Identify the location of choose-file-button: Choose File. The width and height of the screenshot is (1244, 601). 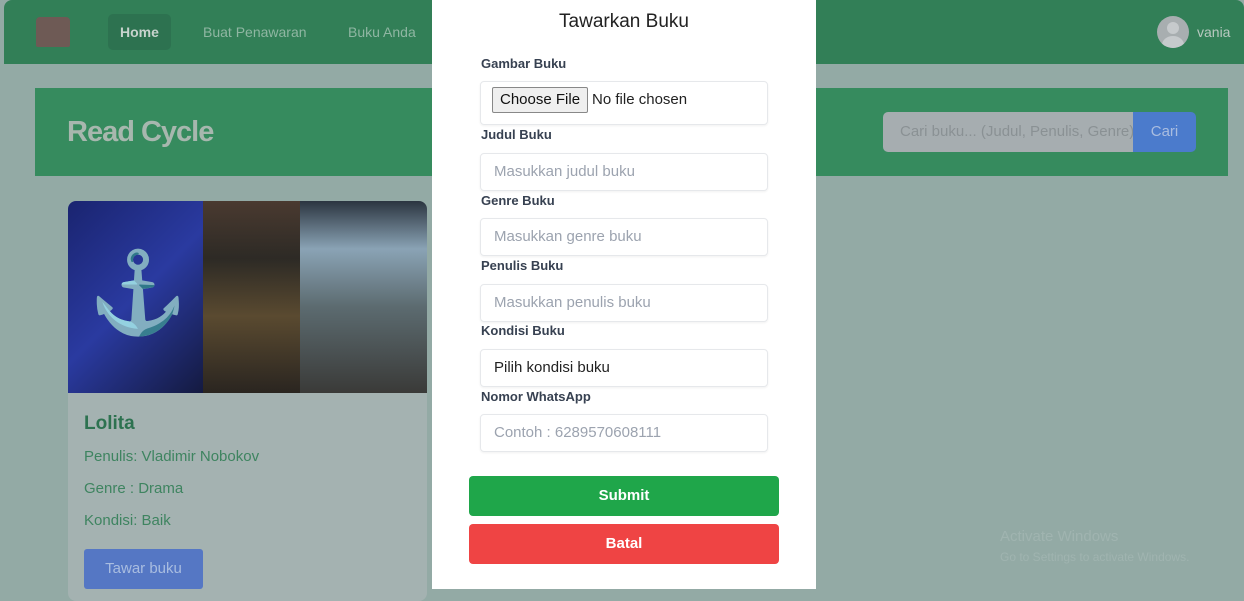
(540, 100).